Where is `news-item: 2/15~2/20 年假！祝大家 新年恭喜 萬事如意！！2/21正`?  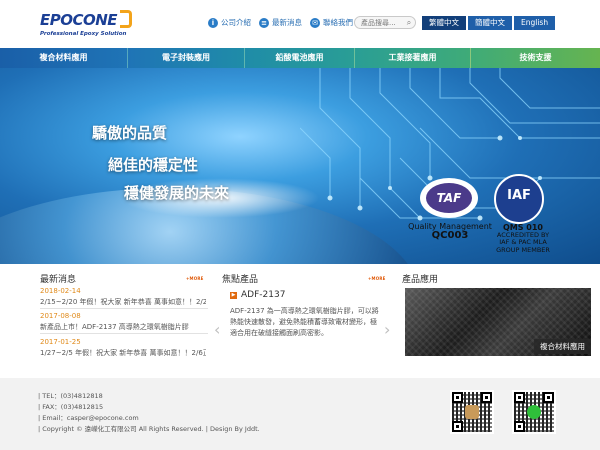 news-item: 2/15~2/20 年假！祝大家 新年恭喜 萬事如意！！2/21正 is located at coordinates (123, 302).